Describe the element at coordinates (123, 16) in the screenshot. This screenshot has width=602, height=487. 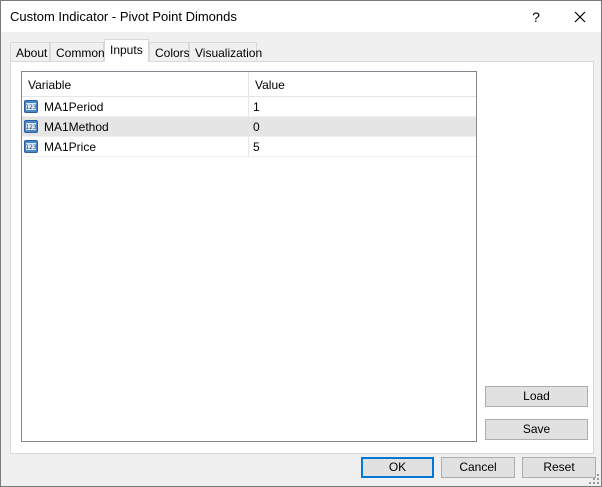
I see `window-title: Custom Indicator - Pivot Point Dimonds` at that location.